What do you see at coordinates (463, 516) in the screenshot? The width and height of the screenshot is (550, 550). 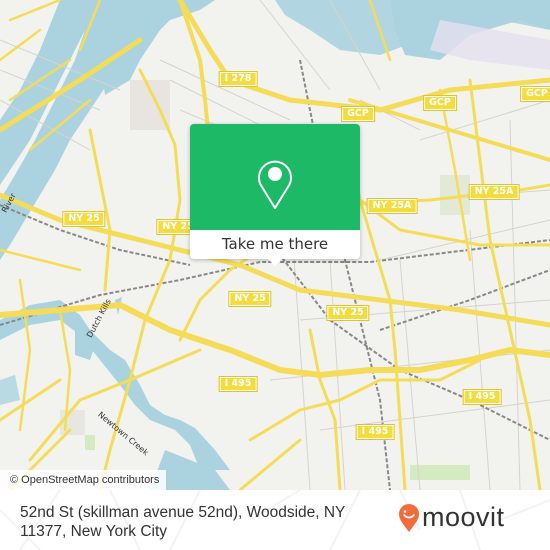 I see `moovit-wordmark: moovit` at bounding box center [463, 516].